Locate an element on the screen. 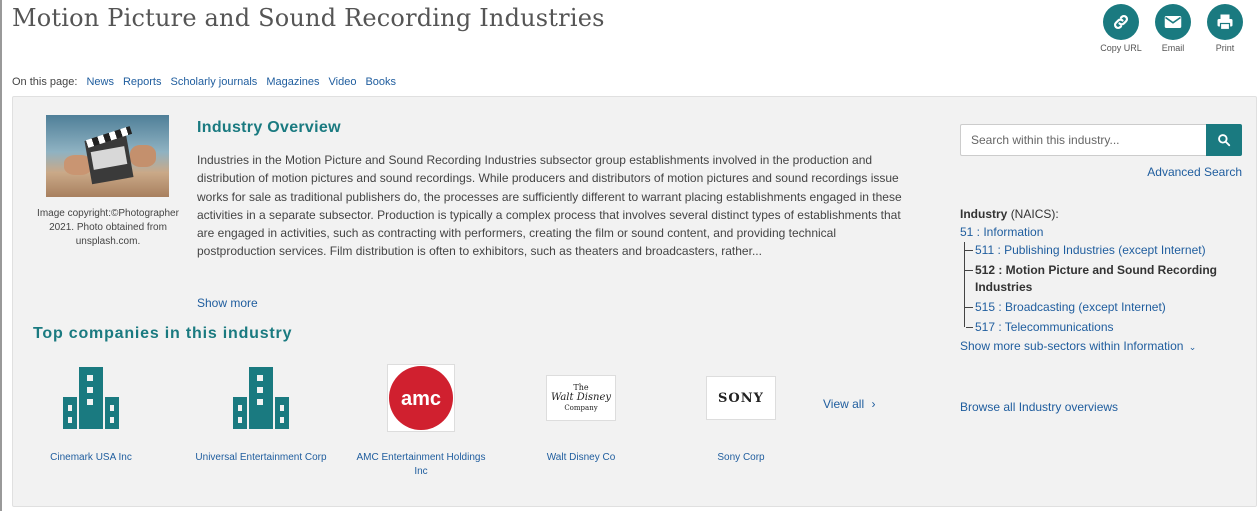 The image size is (1259, 511). chevron-right-icon: › is located at coordinates (873, 404).